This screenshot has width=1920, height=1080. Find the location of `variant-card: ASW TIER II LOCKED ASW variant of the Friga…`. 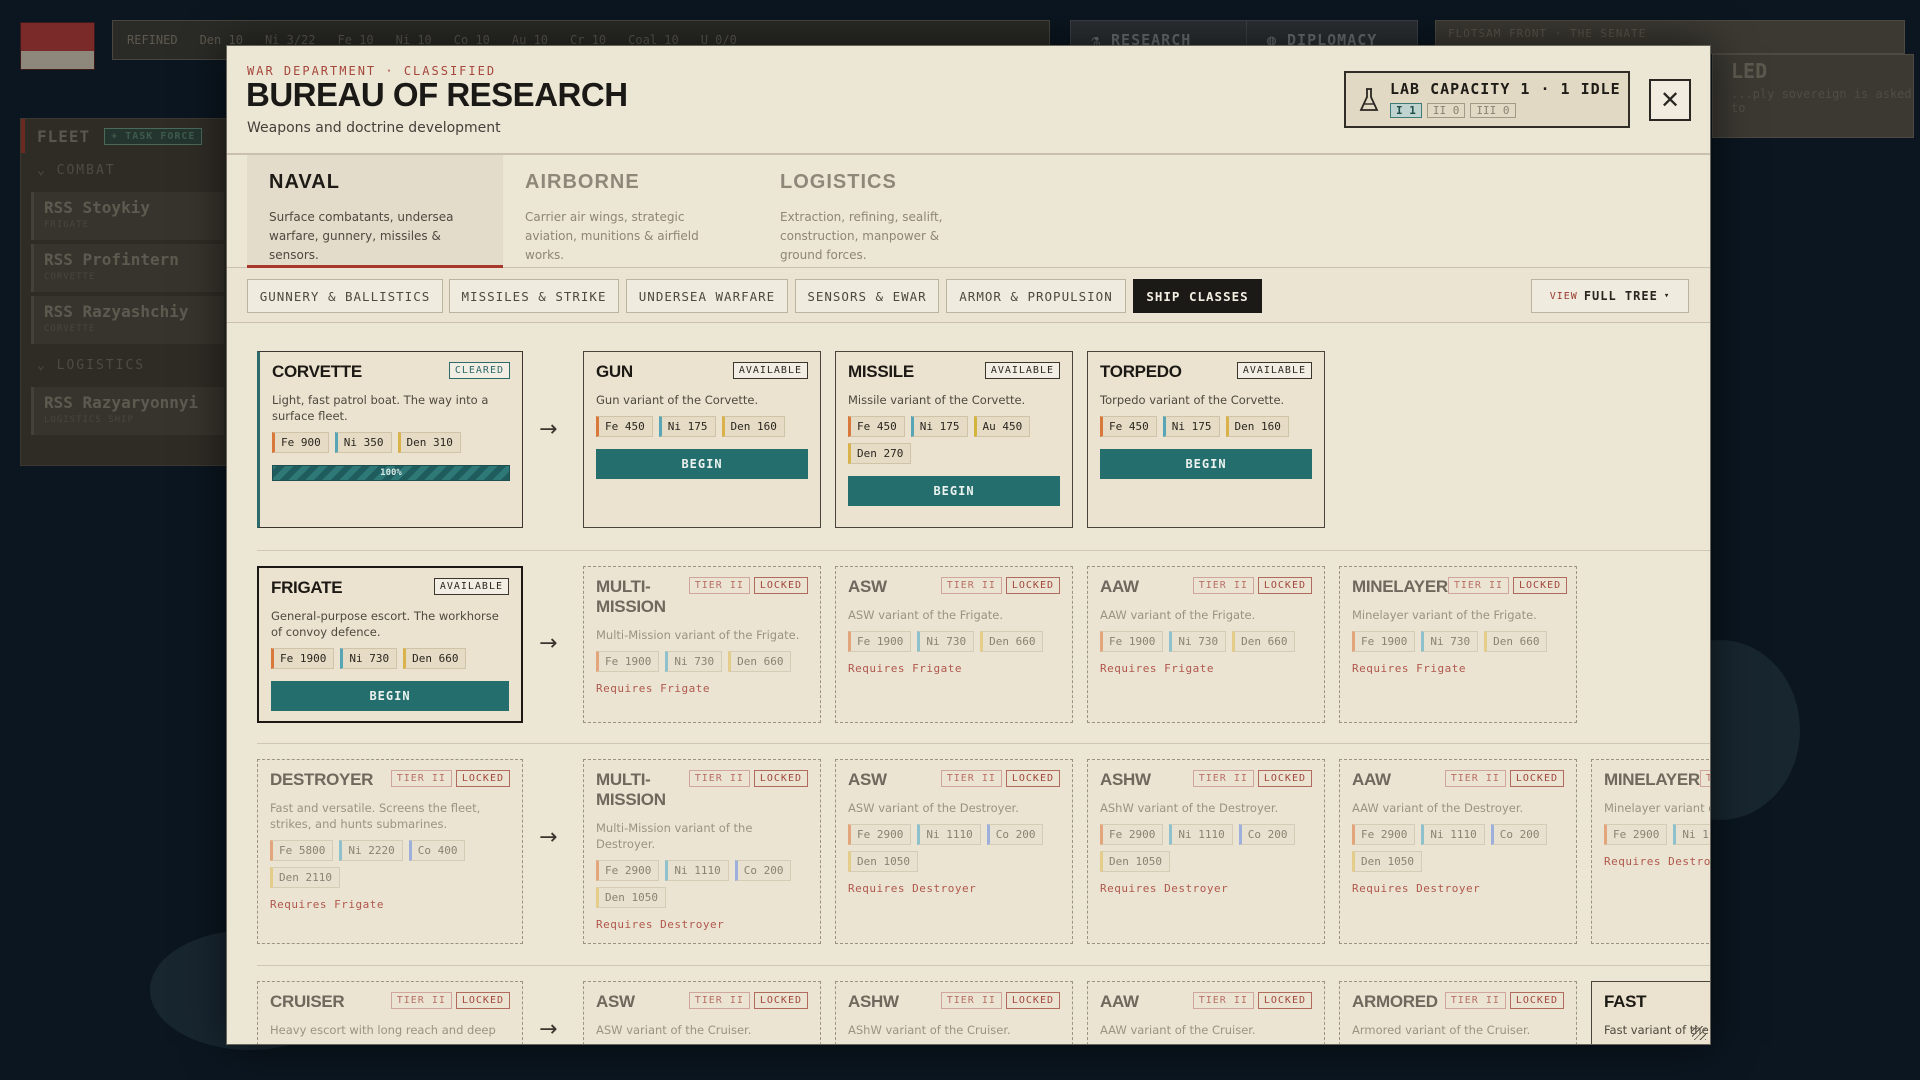

variant-card: ASW TIER II LOCKED ASW variant of the Friga… is located at coordinates (954, 644).